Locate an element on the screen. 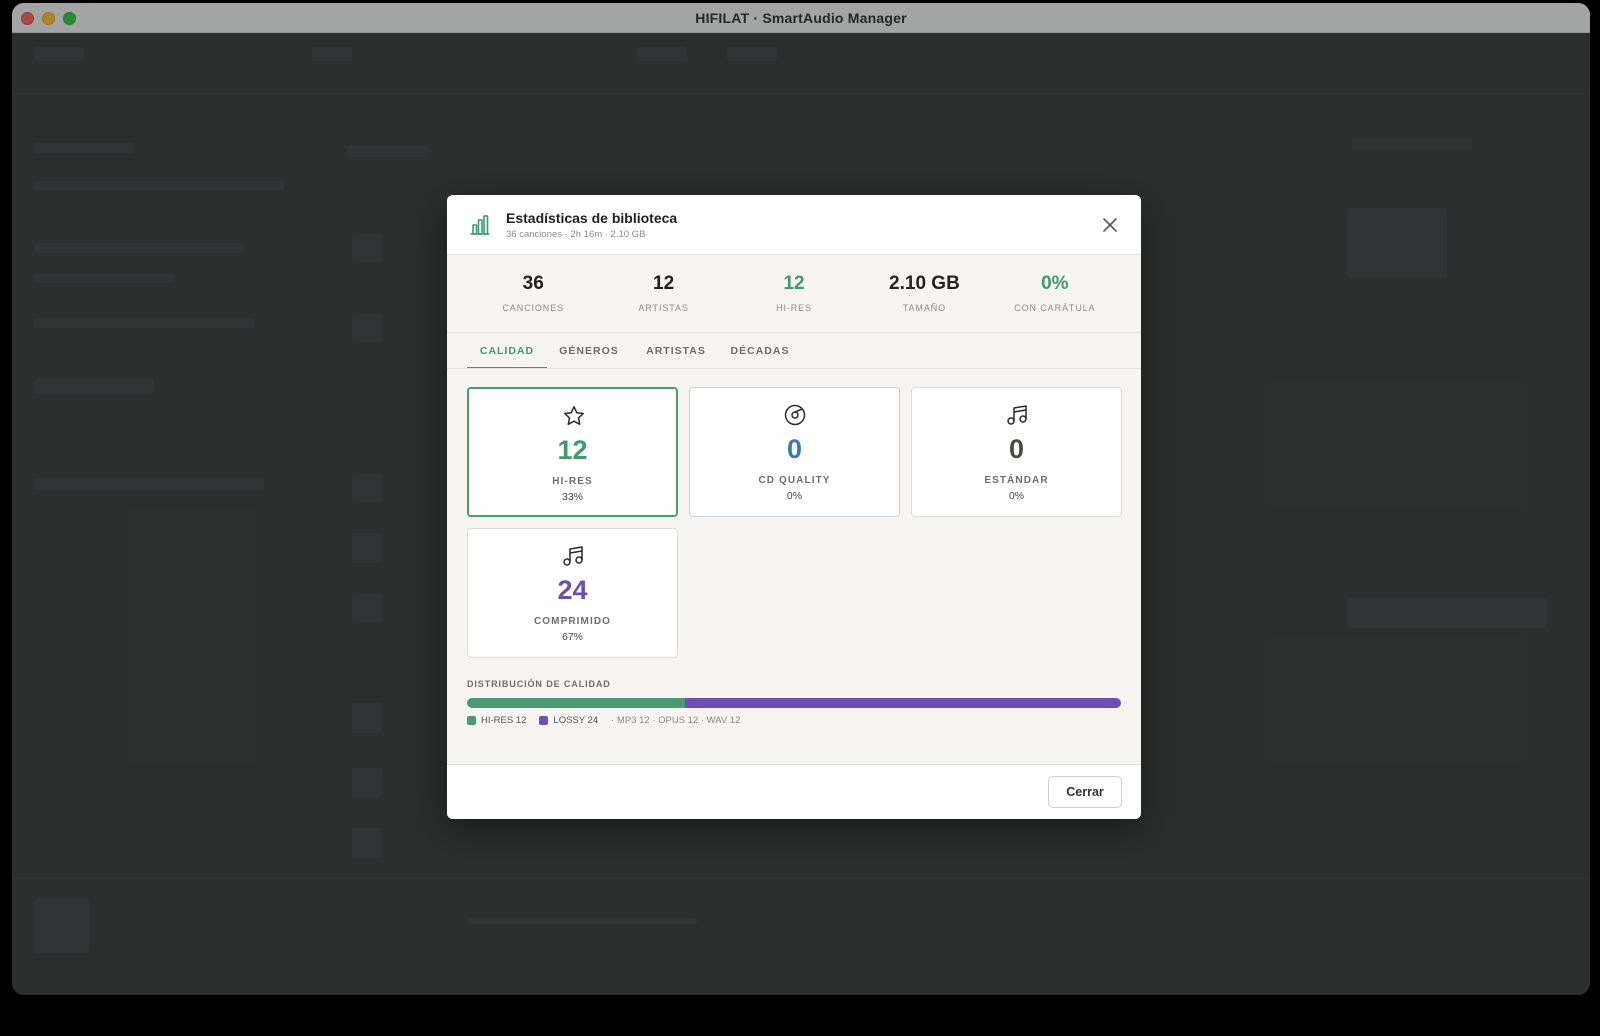  stat-artists: 12 ARTISTAS is located at coordinates (663, 293).